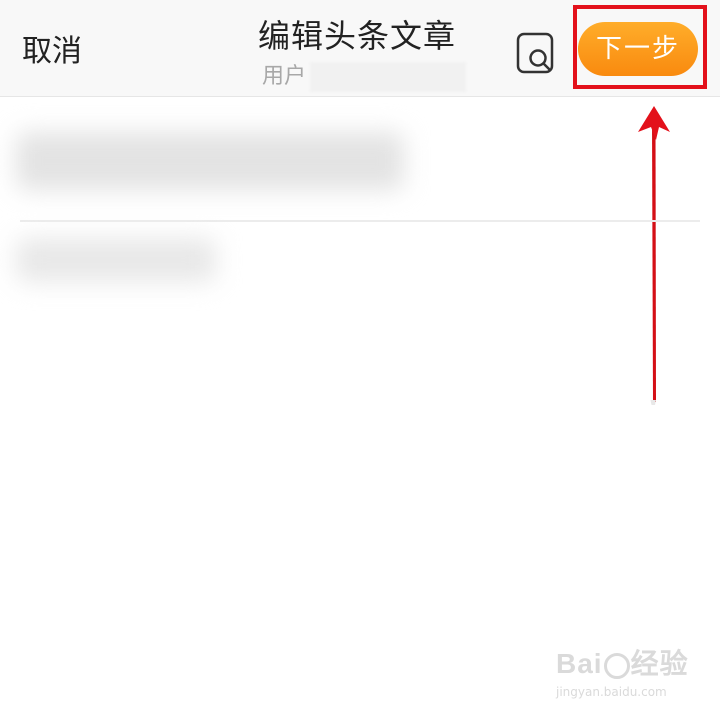 The width and height of the screenshot is (720, 720). I want to click on annotation-arrow, so click(654, 255).